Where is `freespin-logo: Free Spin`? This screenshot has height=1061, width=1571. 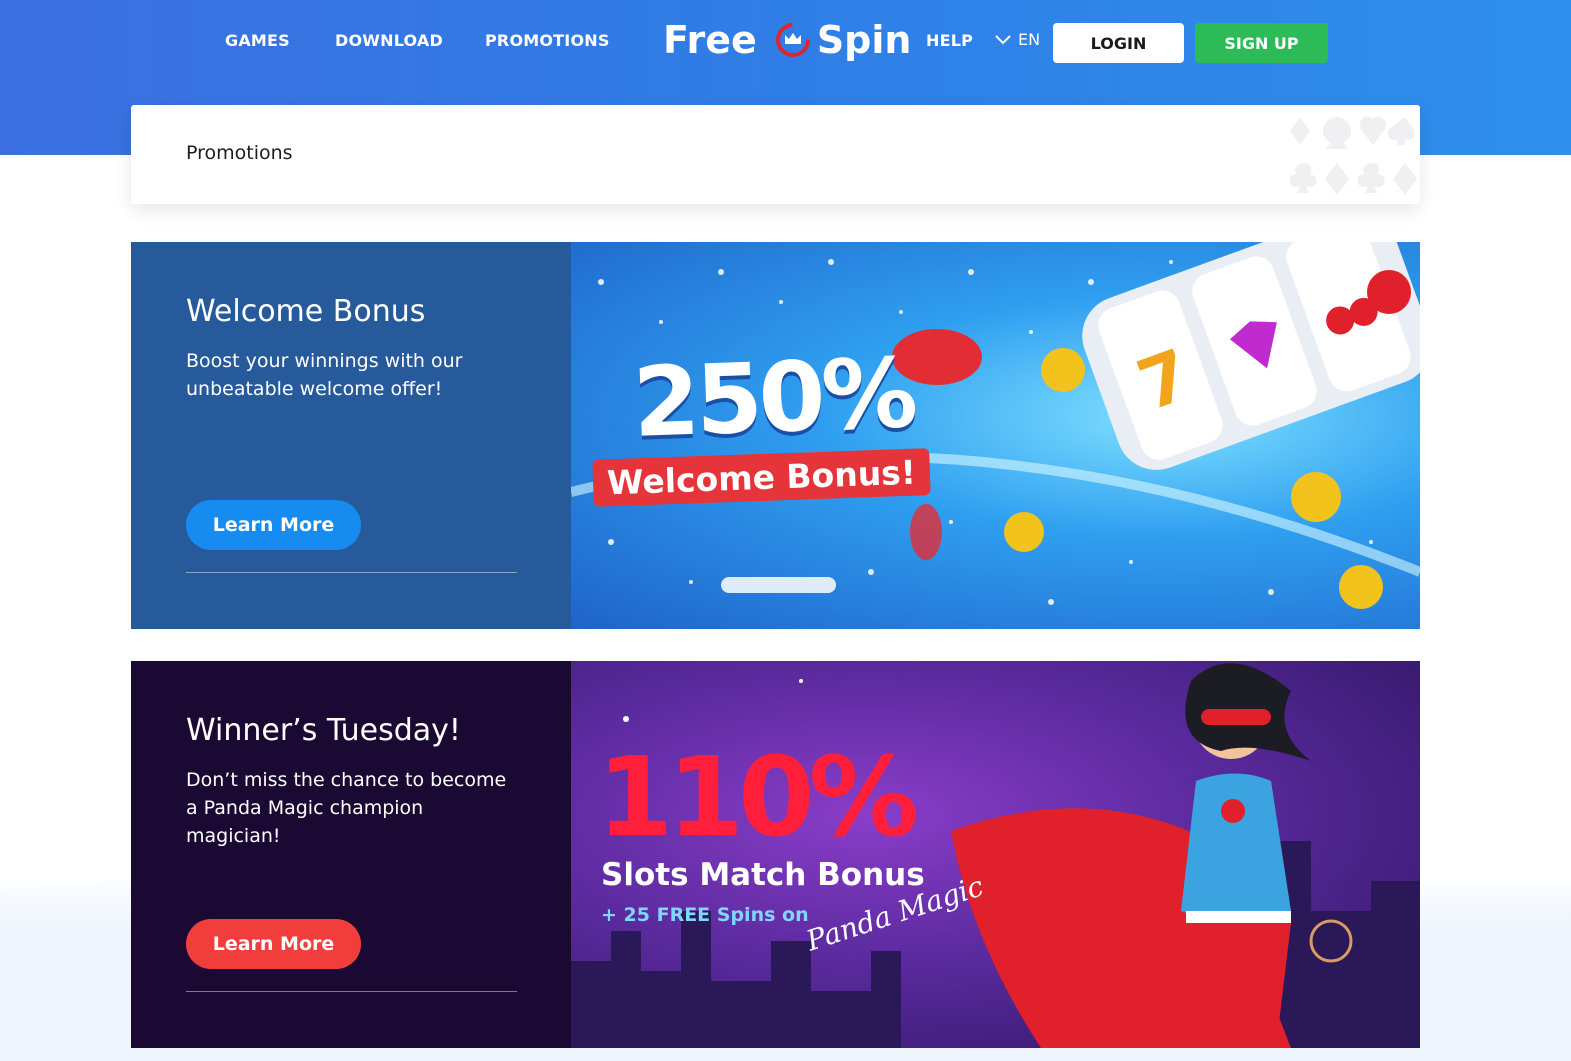
freespin-logo: Free Spin is located at coordinates (787, 40).